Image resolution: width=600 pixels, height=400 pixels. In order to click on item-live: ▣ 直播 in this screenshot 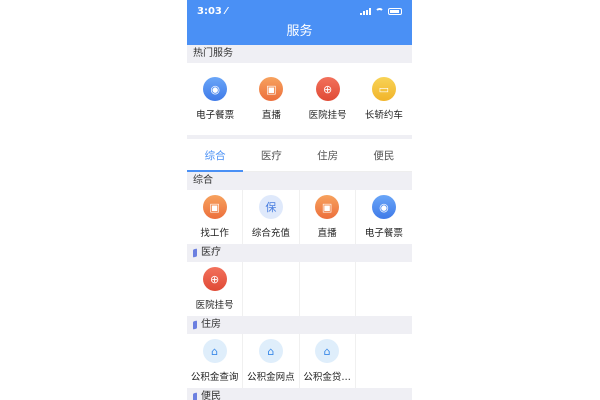, I will do `click(328, 217)`.